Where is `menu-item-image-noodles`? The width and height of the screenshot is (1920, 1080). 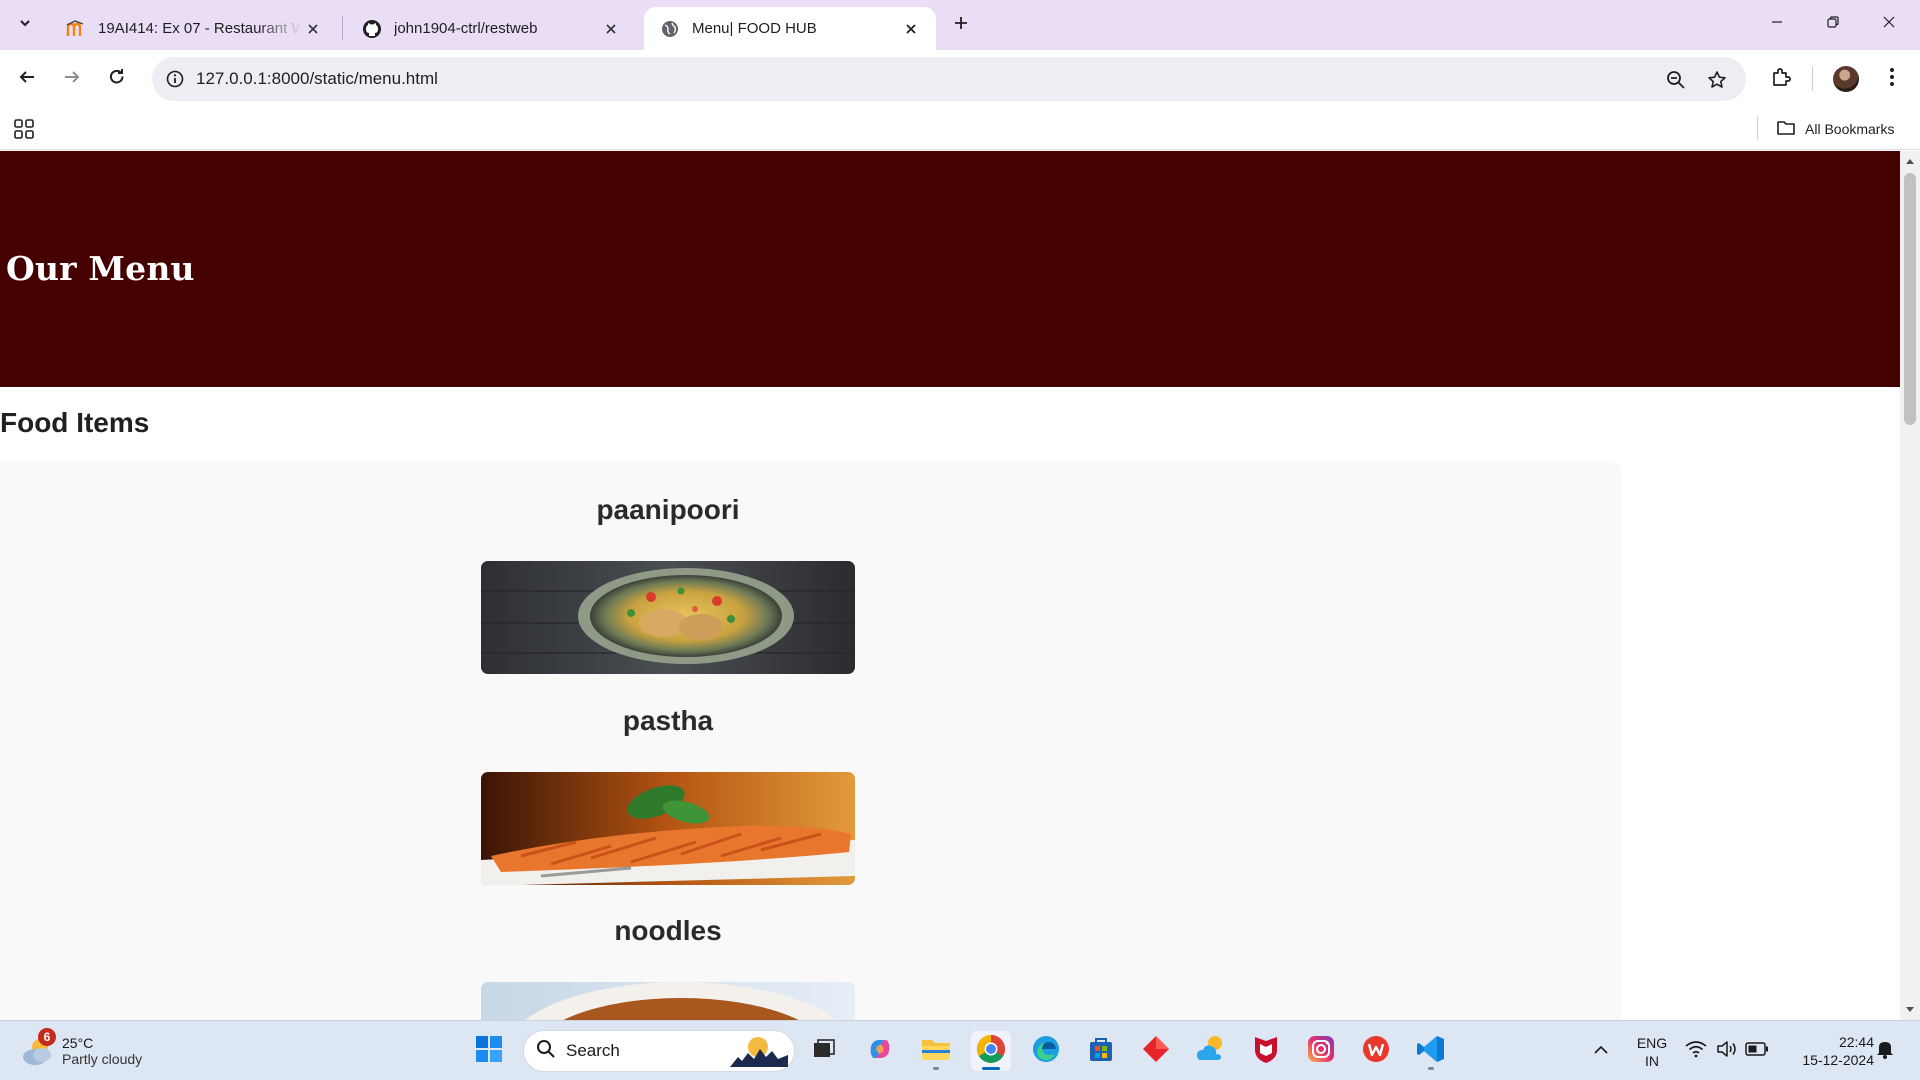 menu-item-image-noodles is located at coordinates (668, 1001).